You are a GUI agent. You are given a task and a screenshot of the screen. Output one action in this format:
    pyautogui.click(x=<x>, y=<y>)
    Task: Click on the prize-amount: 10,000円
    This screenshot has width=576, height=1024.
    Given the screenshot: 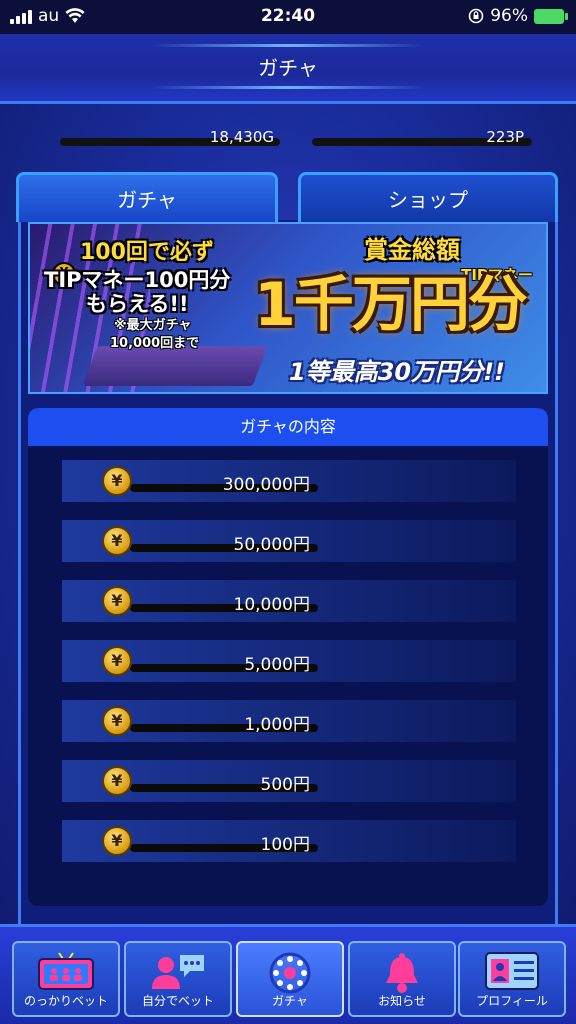 What is the action you would take?
    pyautogui.click(x=271, y=605)
    